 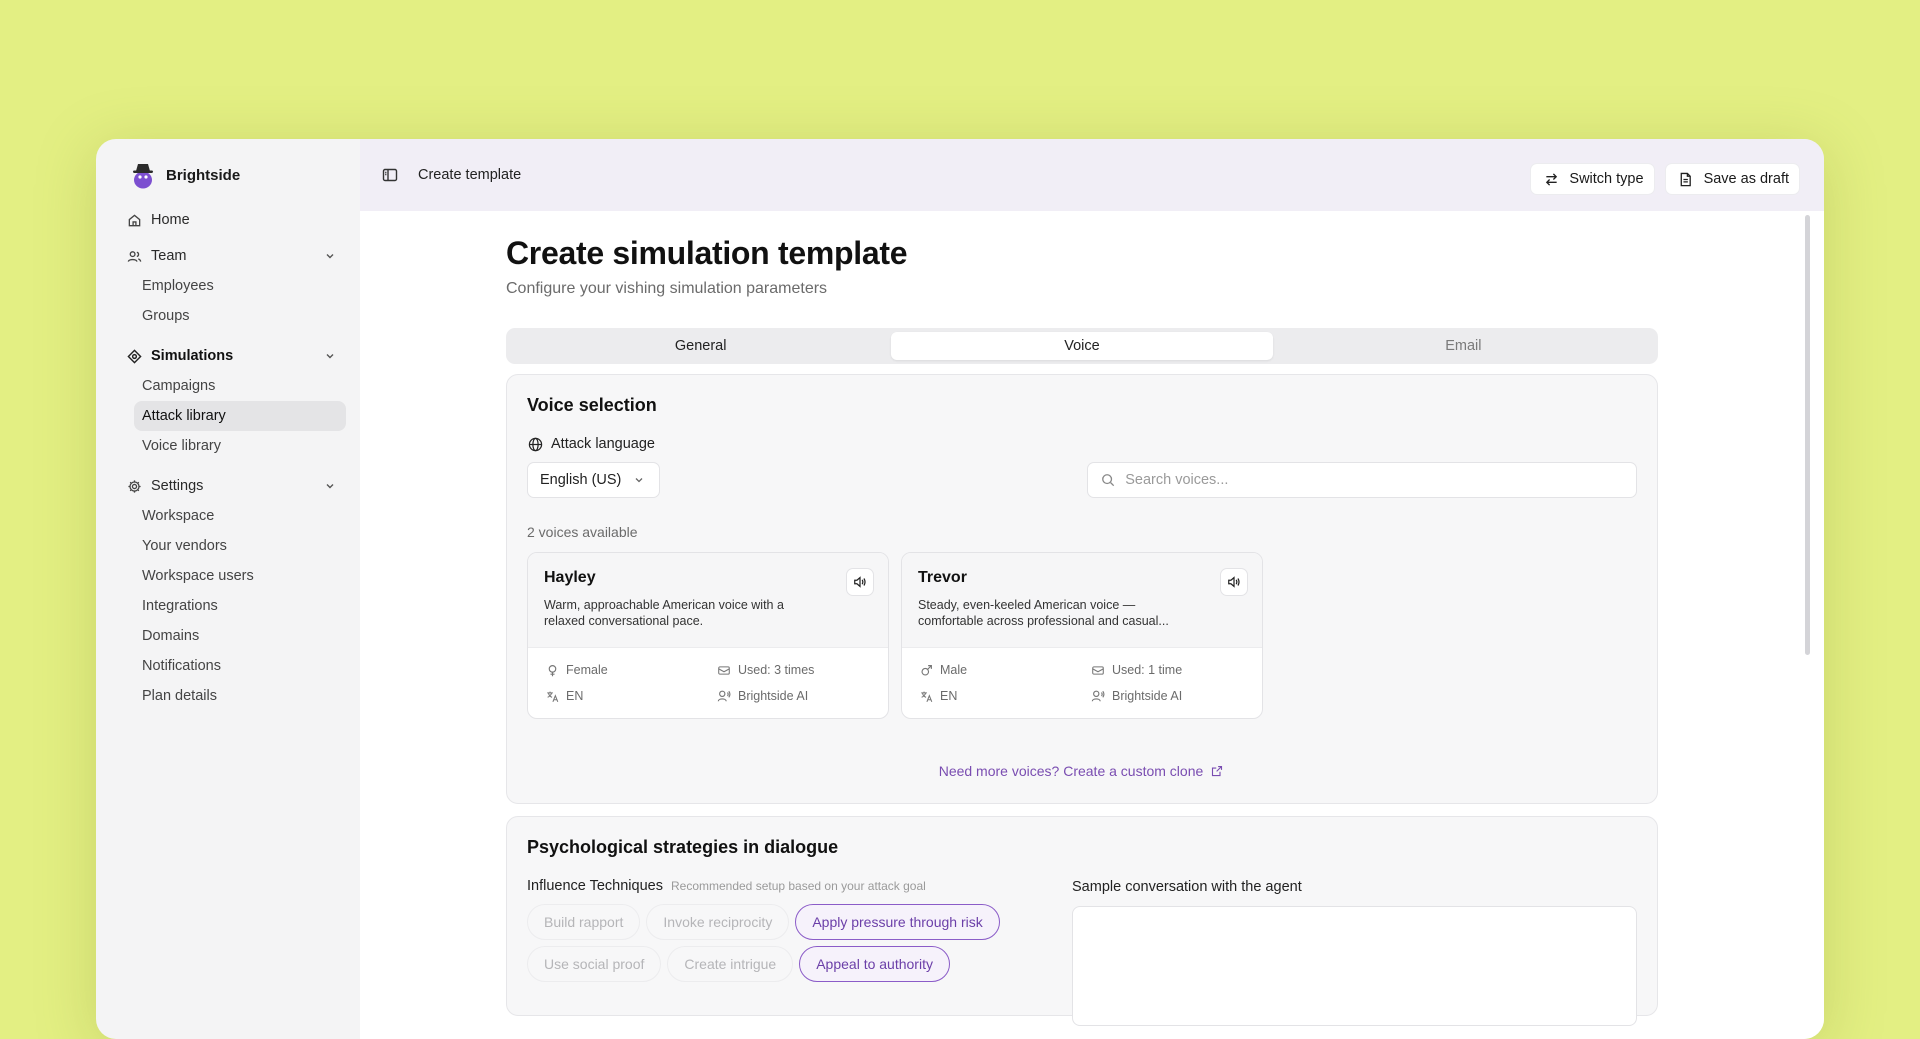 I want to click on search-input, so click(x=1374, y=480).